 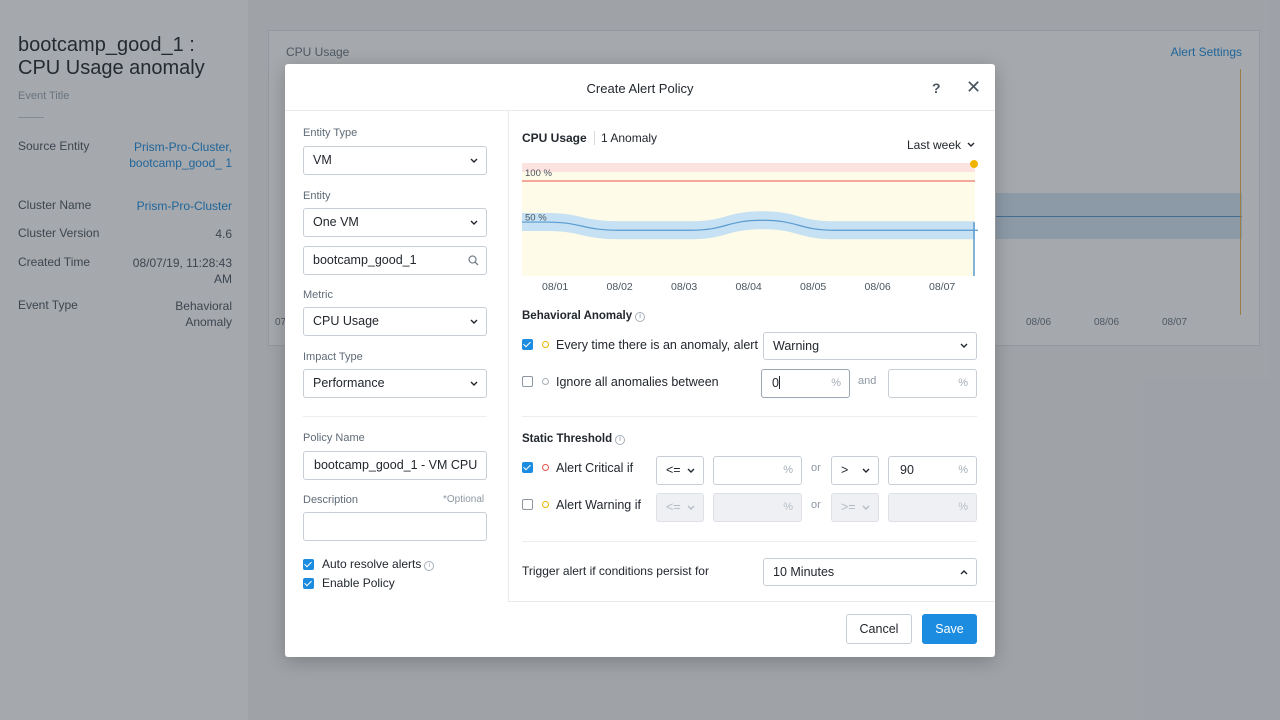 What do you see at coordinates (932, 507) in the screenshot?
I see `warning-value2-input: %` at bounding box center [932, 507].